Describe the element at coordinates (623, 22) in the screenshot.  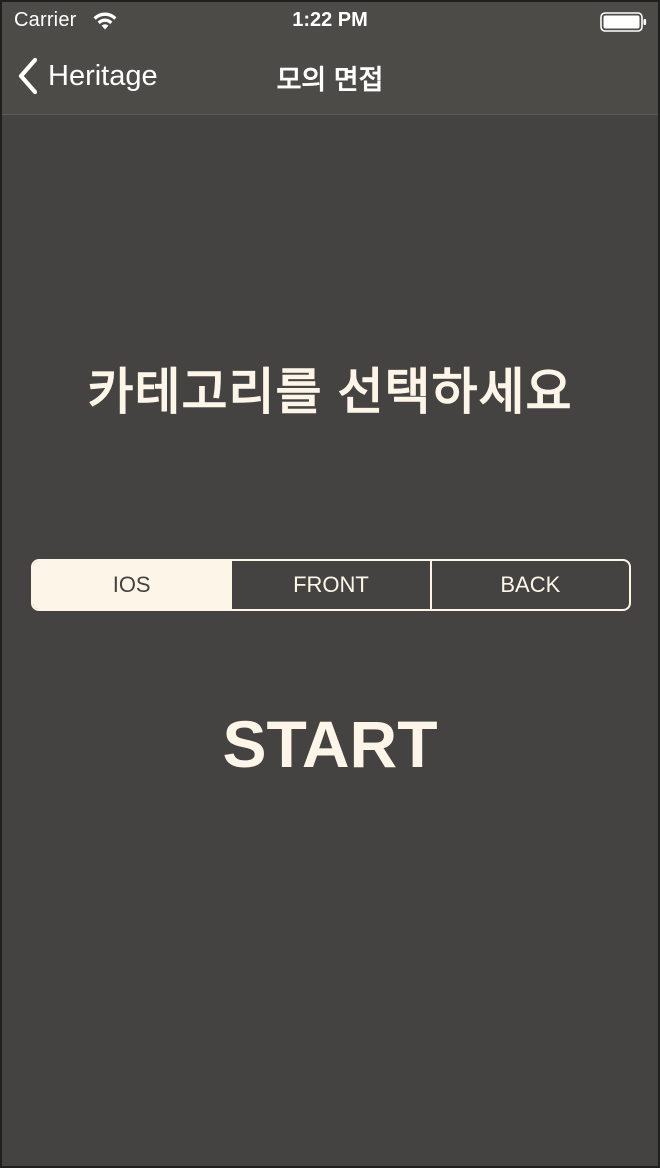
I see `battery-icon` at that location.